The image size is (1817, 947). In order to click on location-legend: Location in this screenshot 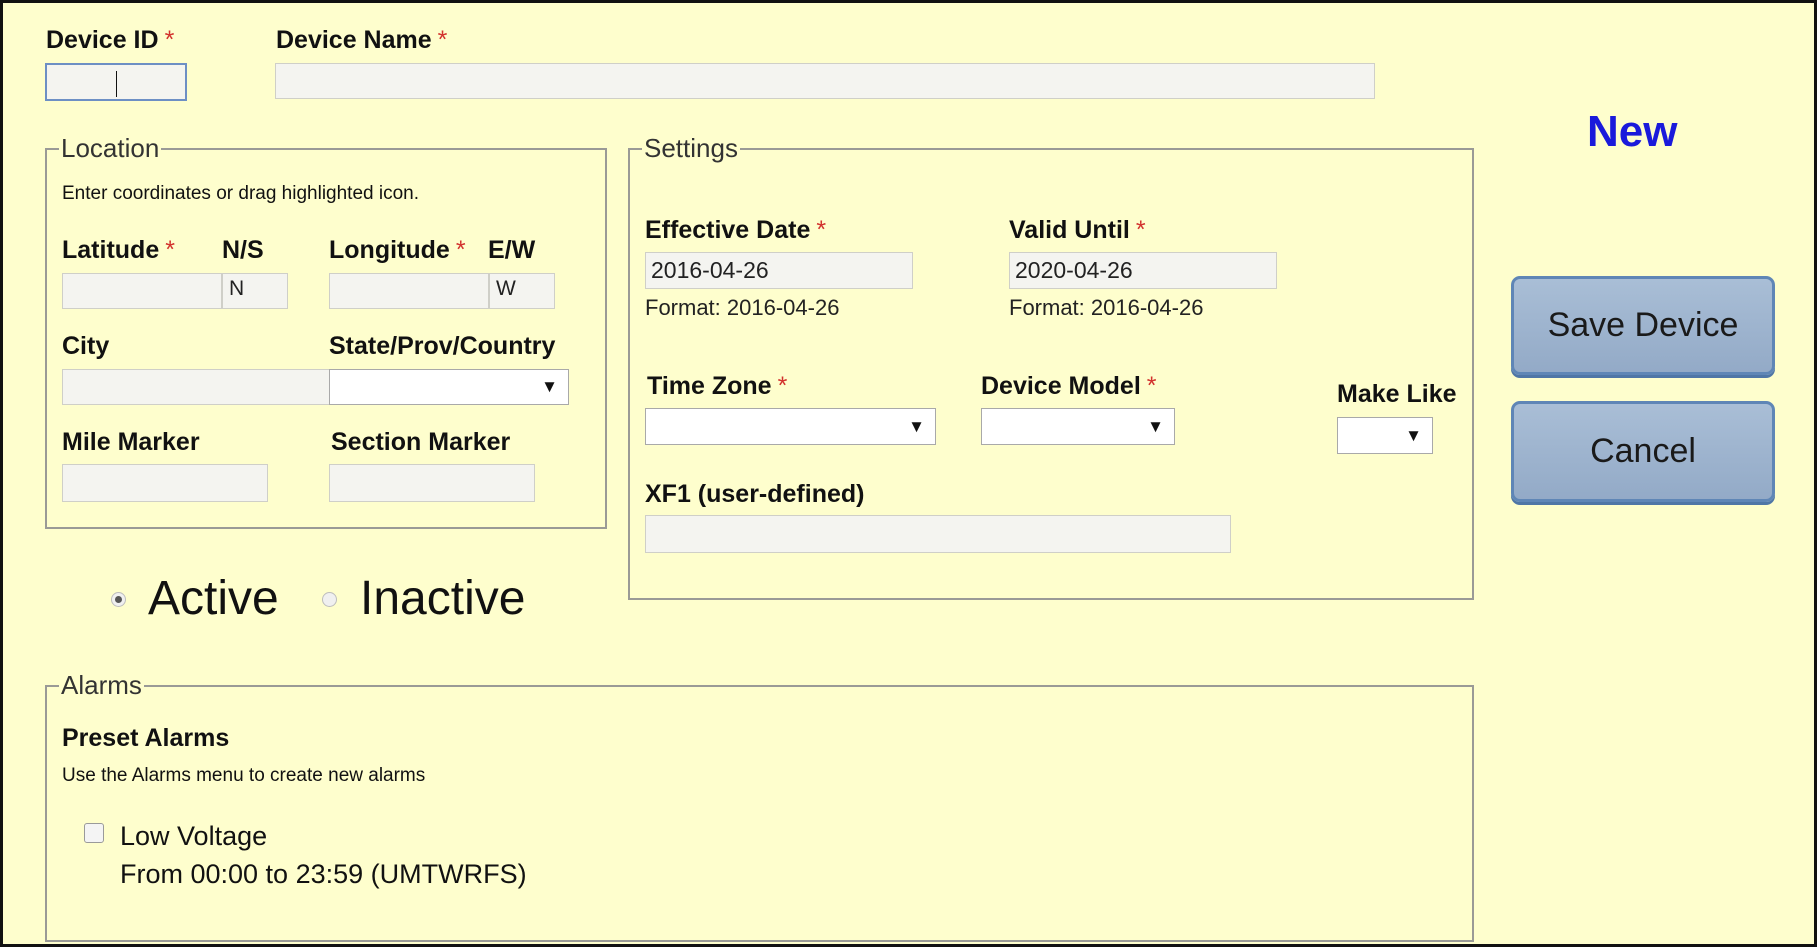, I will do `click(110, 148)`.